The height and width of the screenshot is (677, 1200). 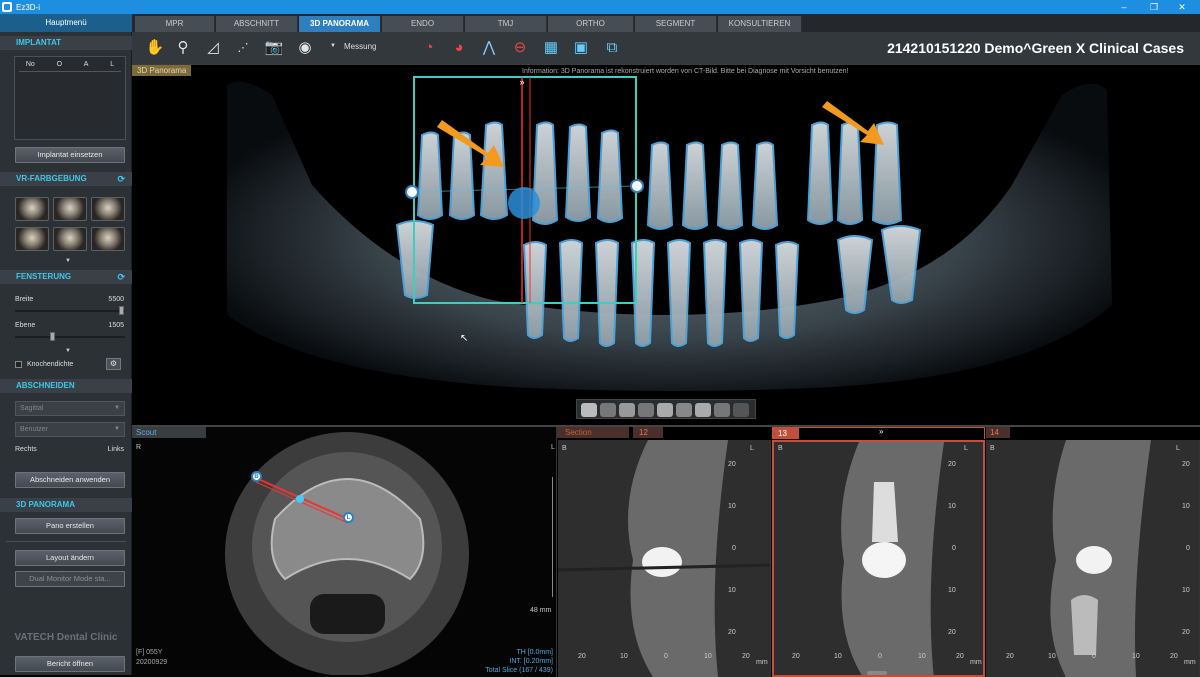 I want to click on main-menu-button: Hauptmenü, so click(x=66, y=23).